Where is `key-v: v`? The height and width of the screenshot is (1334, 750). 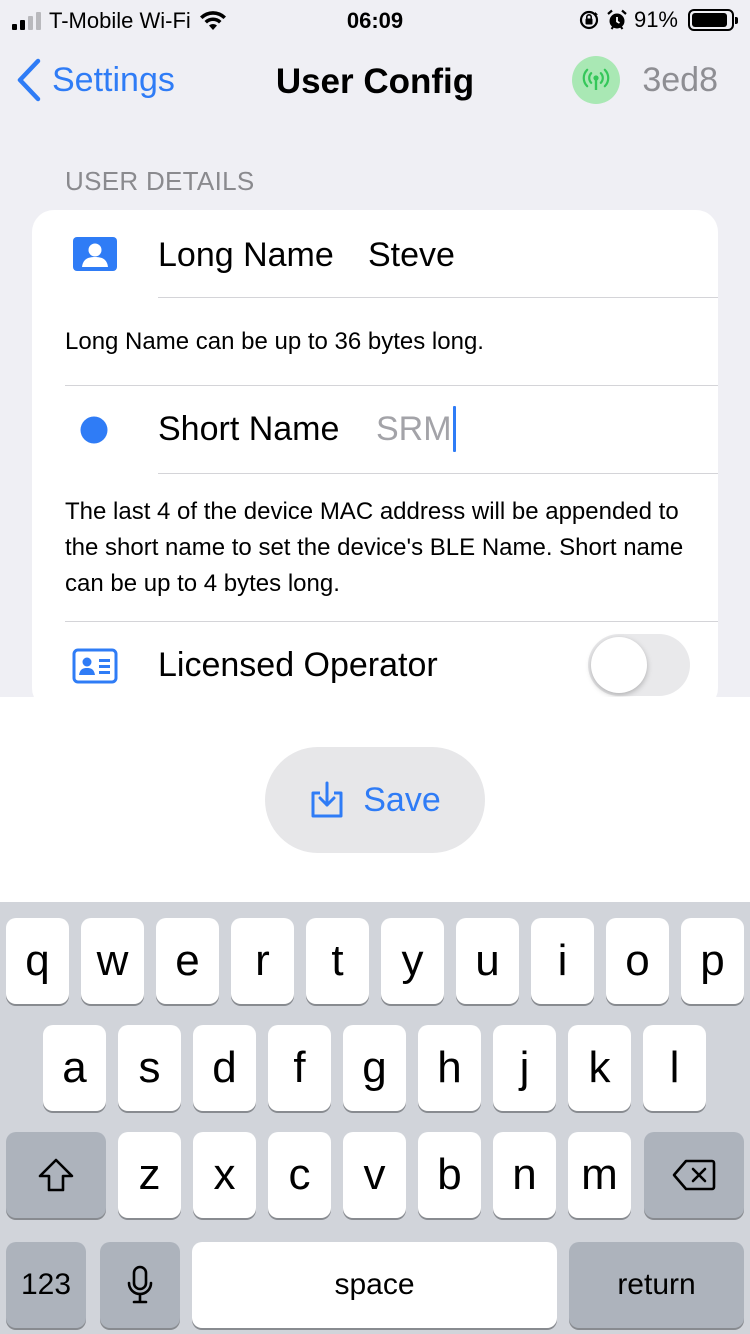 key-v: v is located at coordinates (374, 1175).